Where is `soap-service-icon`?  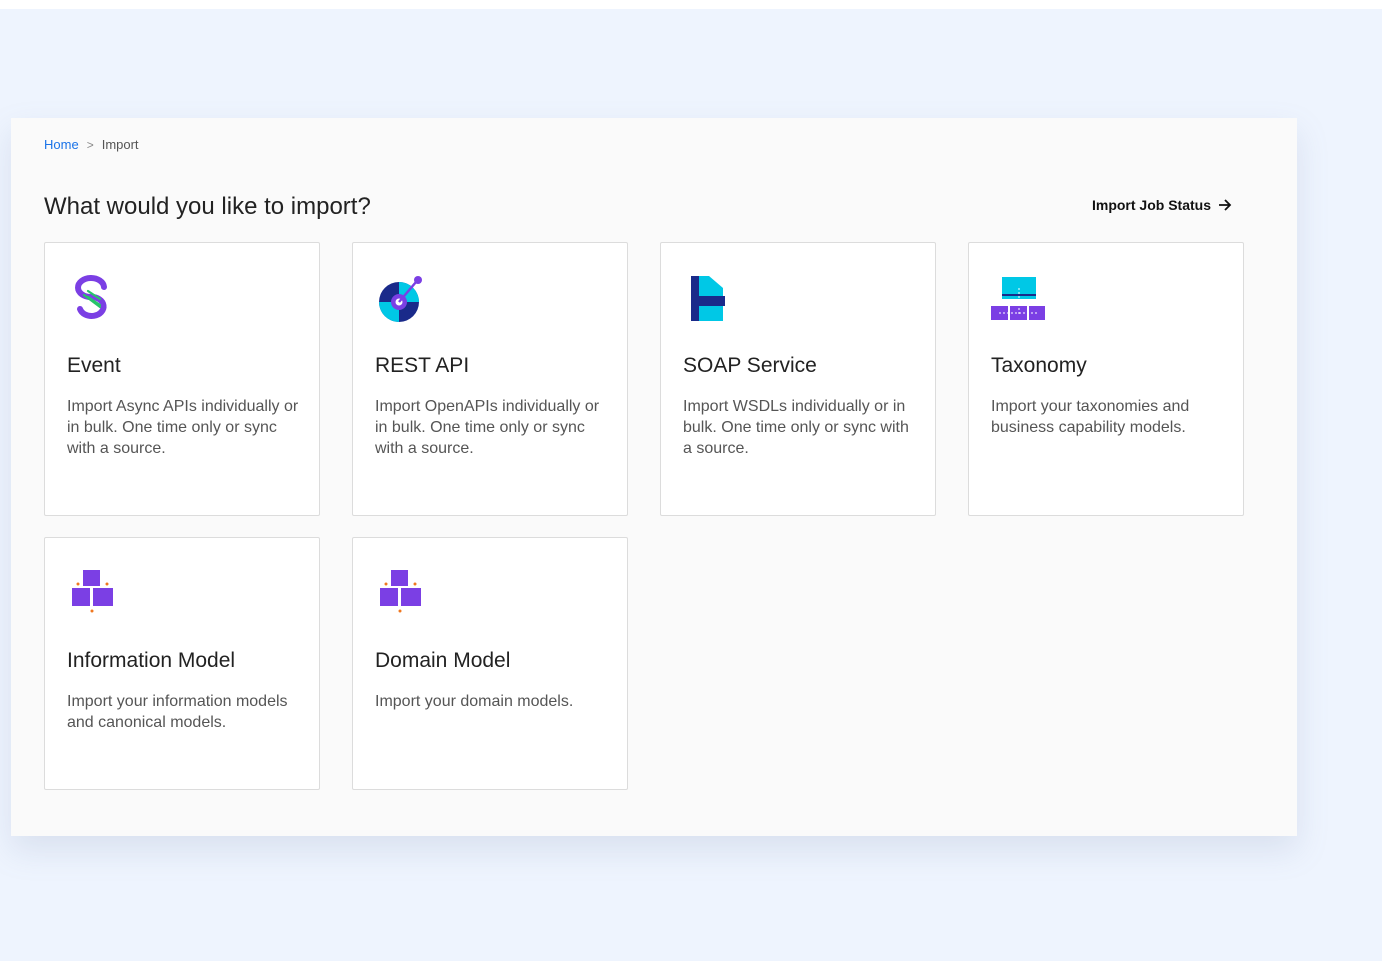 soap-service-icon is located at coordinates (708, 298).